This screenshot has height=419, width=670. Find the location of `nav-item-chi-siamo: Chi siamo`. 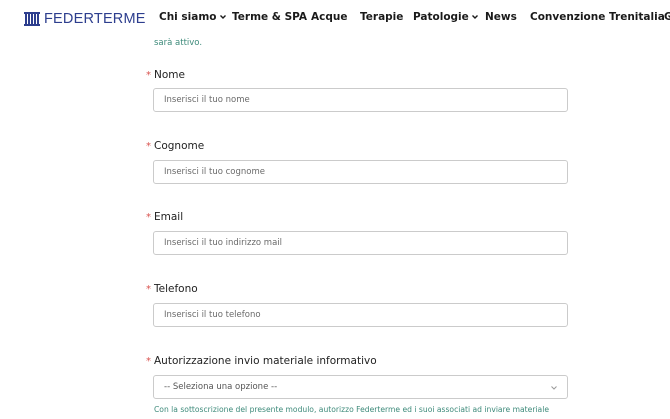

nav-item-chi-siamo: Chi siamo is located at coordinates (193, 17).